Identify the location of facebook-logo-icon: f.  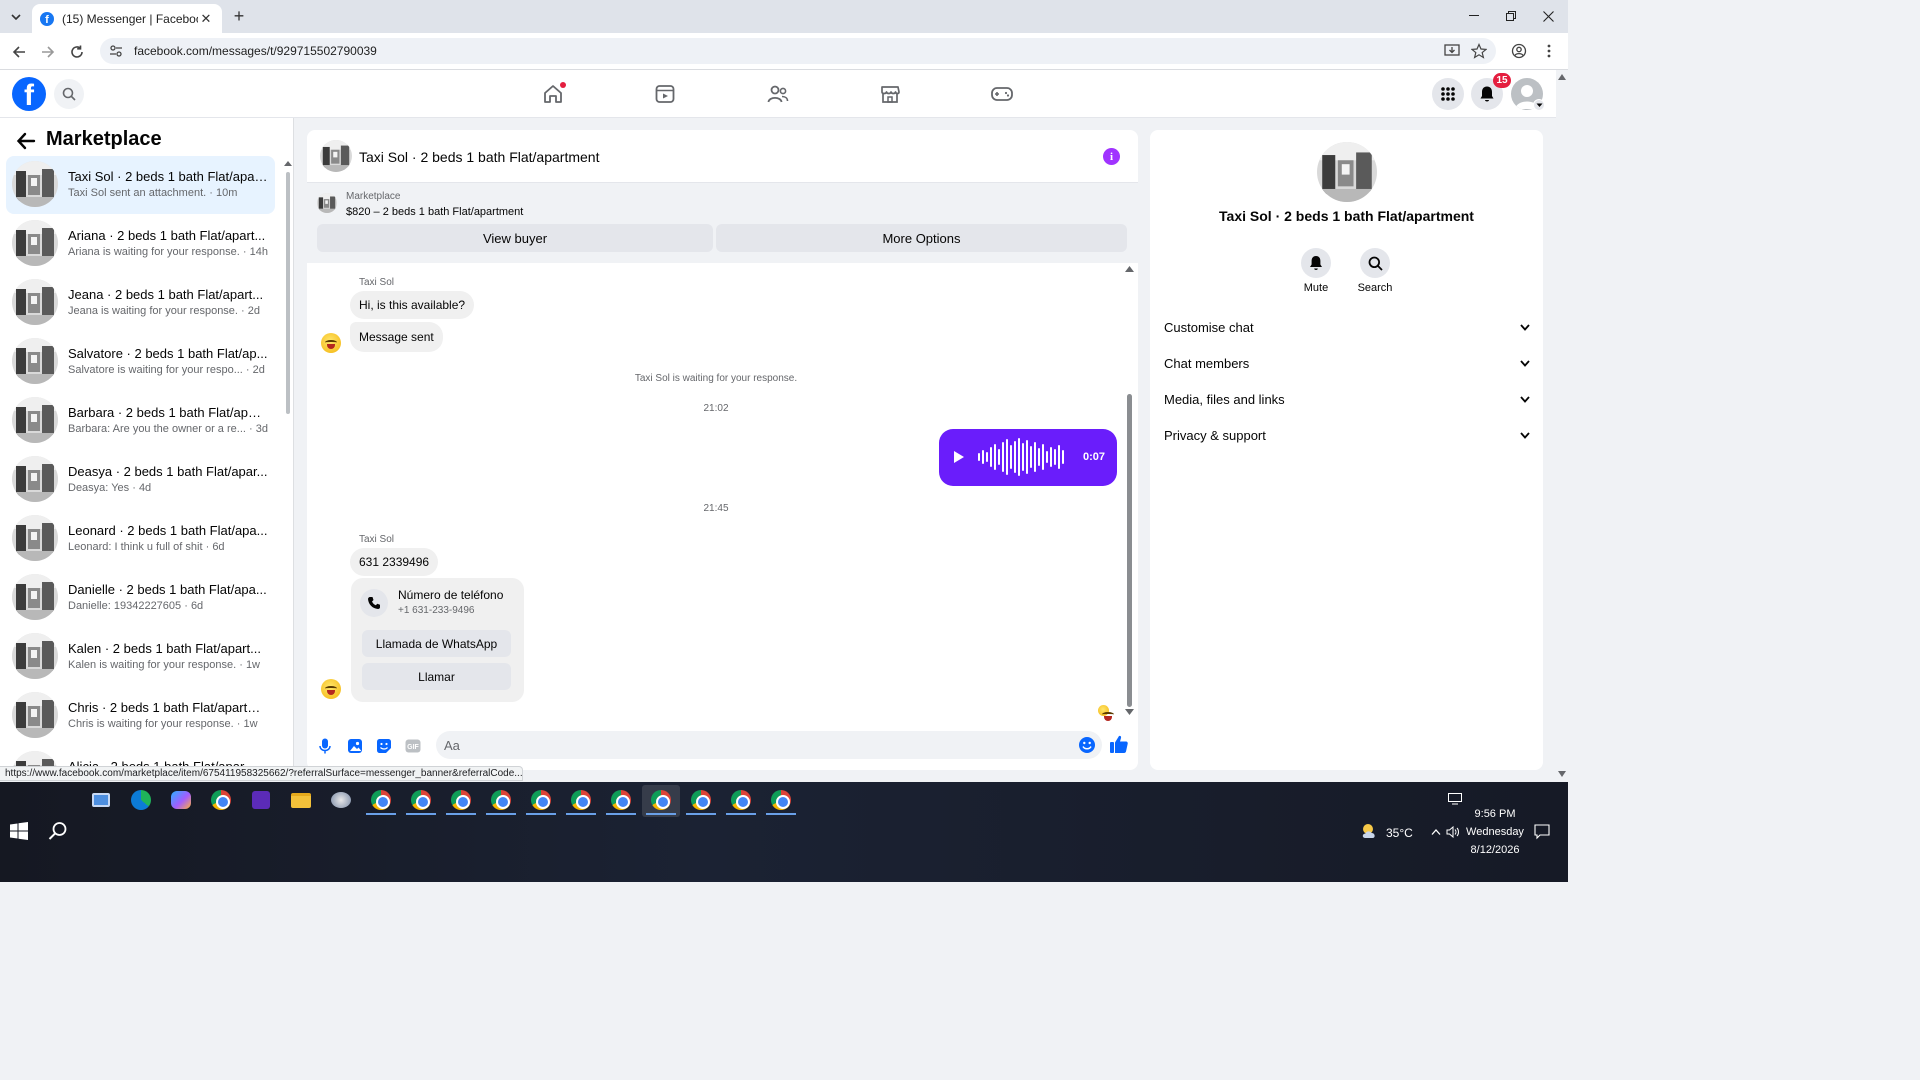
(29, 94).